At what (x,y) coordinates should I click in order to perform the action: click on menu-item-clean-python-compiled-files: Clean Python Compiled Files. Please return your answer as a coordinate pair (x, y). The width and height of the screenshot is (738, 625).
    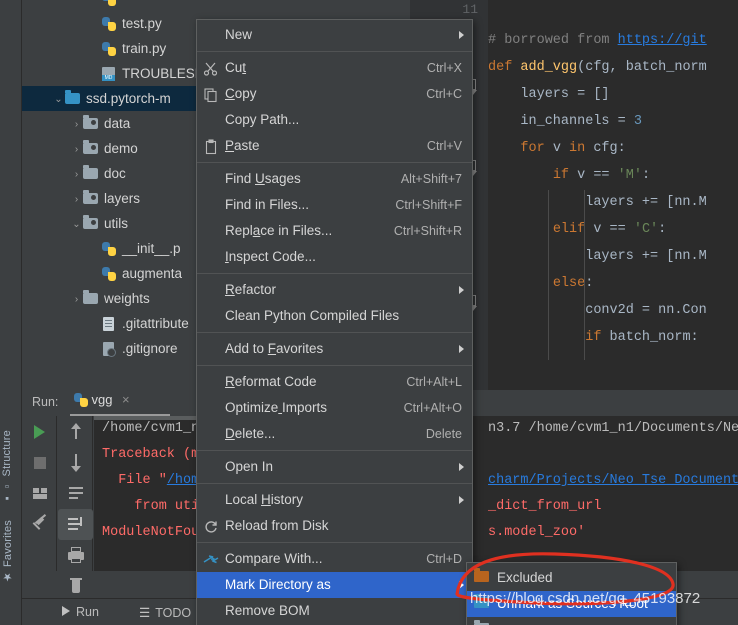
    Looking at the image, I should click on (334, 316).